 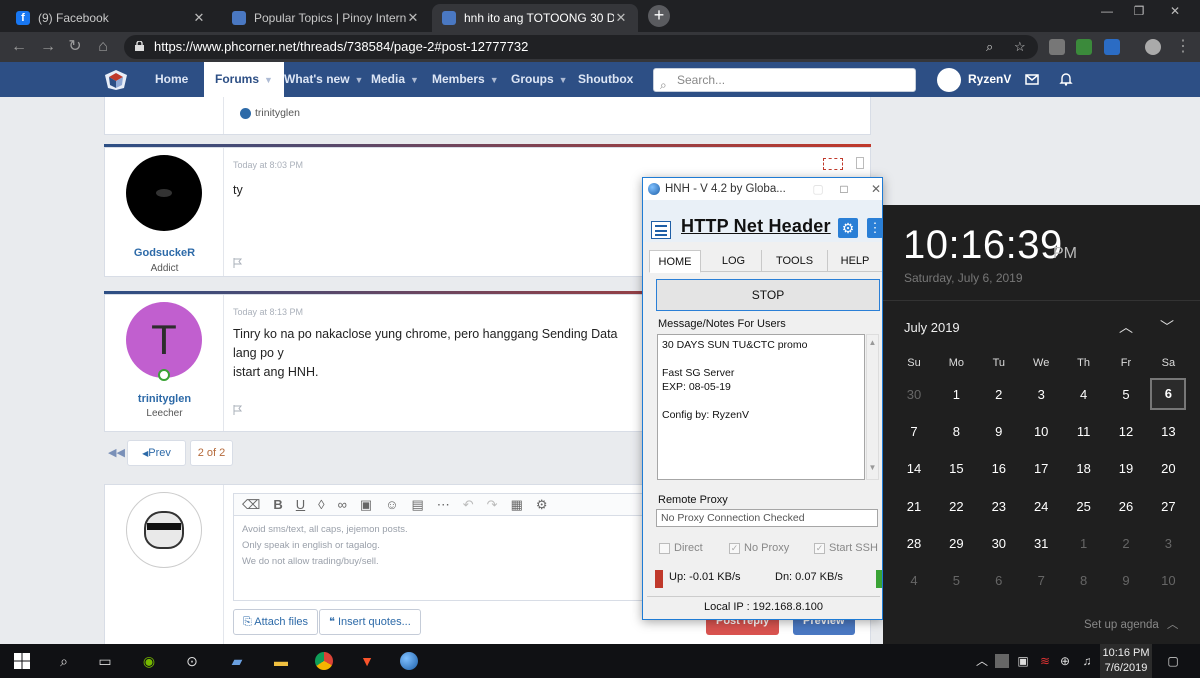 What do you see at coordinates (324, 661) in the screenshot?
I see `chrome-icon` at bounding box center [324, 661].